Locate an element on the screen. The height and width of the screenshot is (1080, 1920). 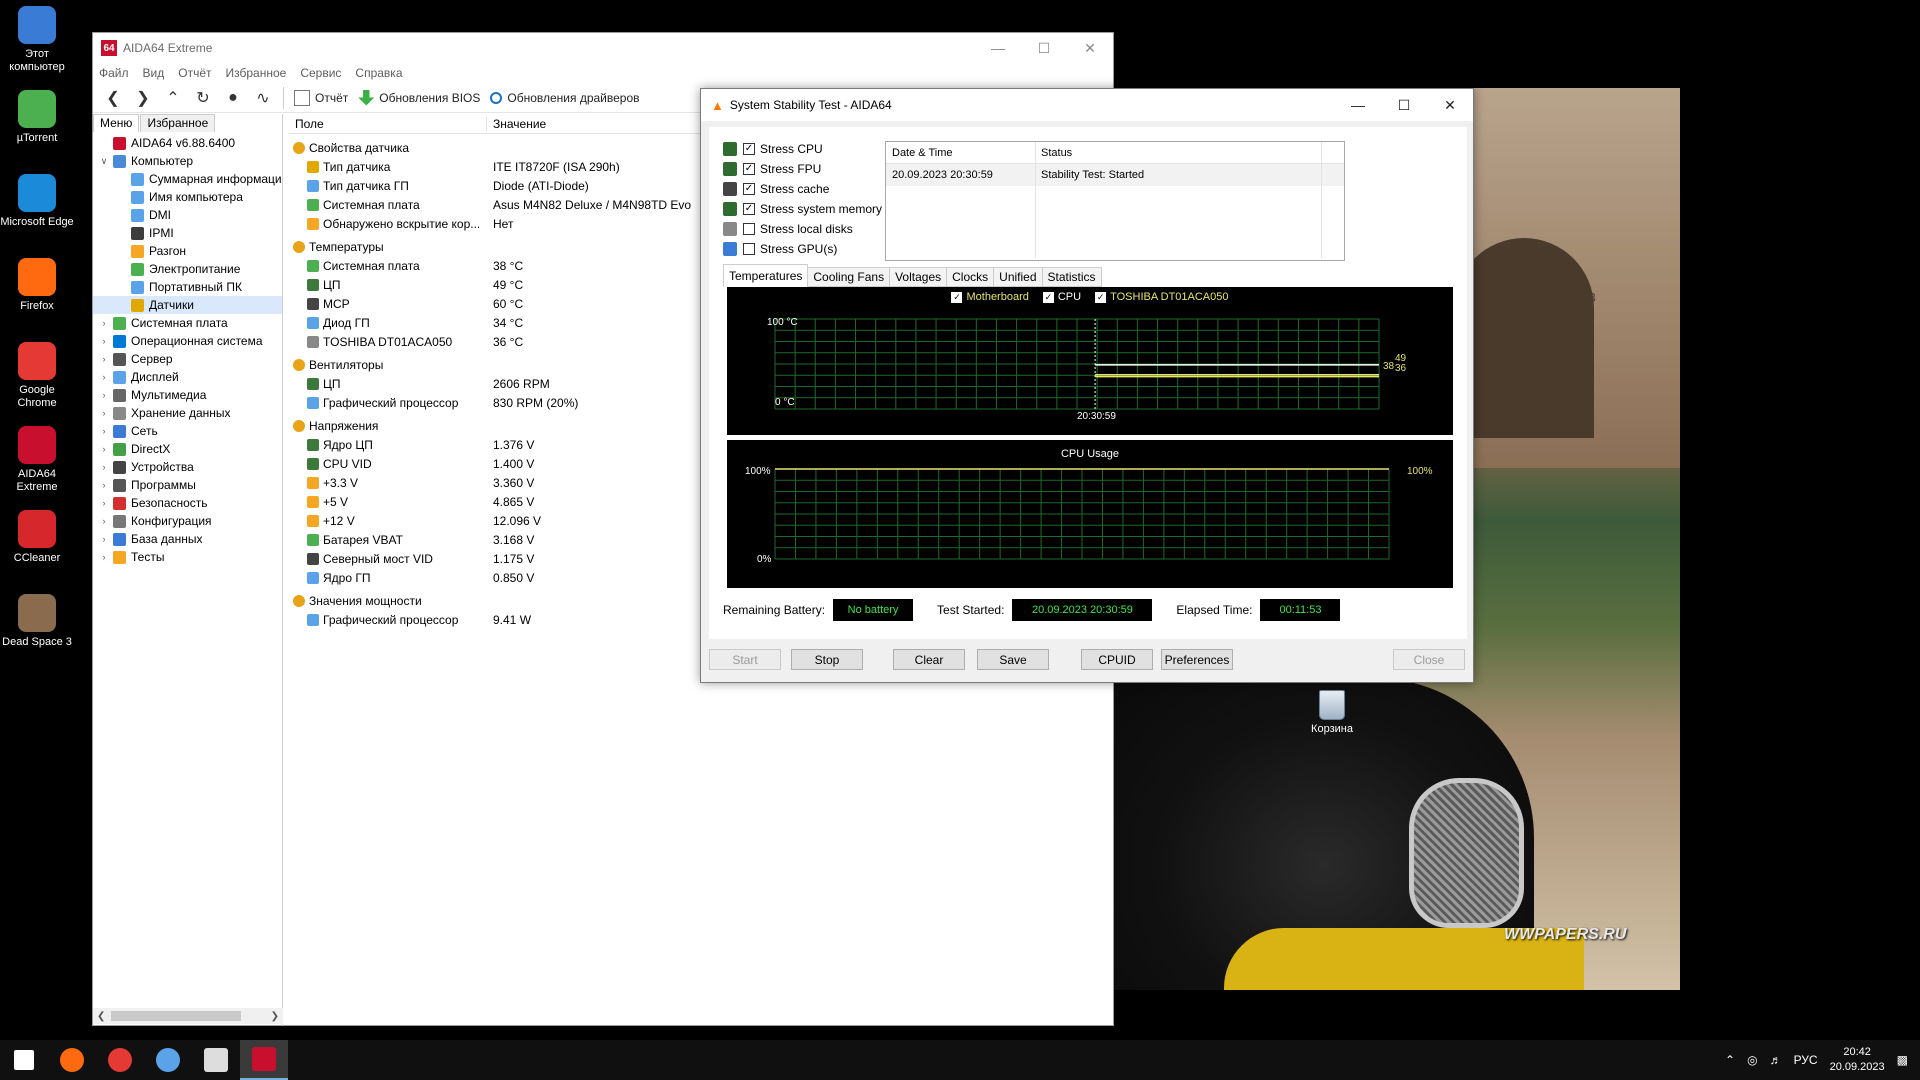
graph-tab: Unified is located at coordinates (1018, 277).